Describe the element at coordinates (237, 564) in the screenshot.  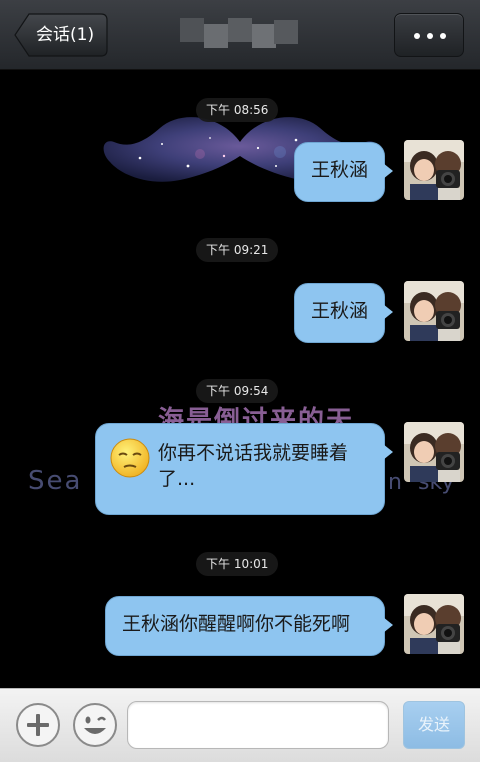
I see `timestamp: 下午 10:01` at that location.